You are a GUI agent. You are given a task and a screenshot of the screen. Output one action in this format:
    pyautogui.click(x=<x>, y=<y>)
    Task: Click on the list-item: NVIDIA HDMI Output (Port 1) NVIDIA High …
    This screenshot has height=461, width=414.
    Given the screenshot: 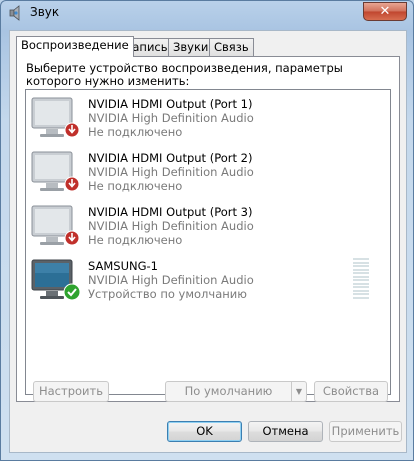 What is the action you would take?
    pyautogui.click(x=208, y=120)
    